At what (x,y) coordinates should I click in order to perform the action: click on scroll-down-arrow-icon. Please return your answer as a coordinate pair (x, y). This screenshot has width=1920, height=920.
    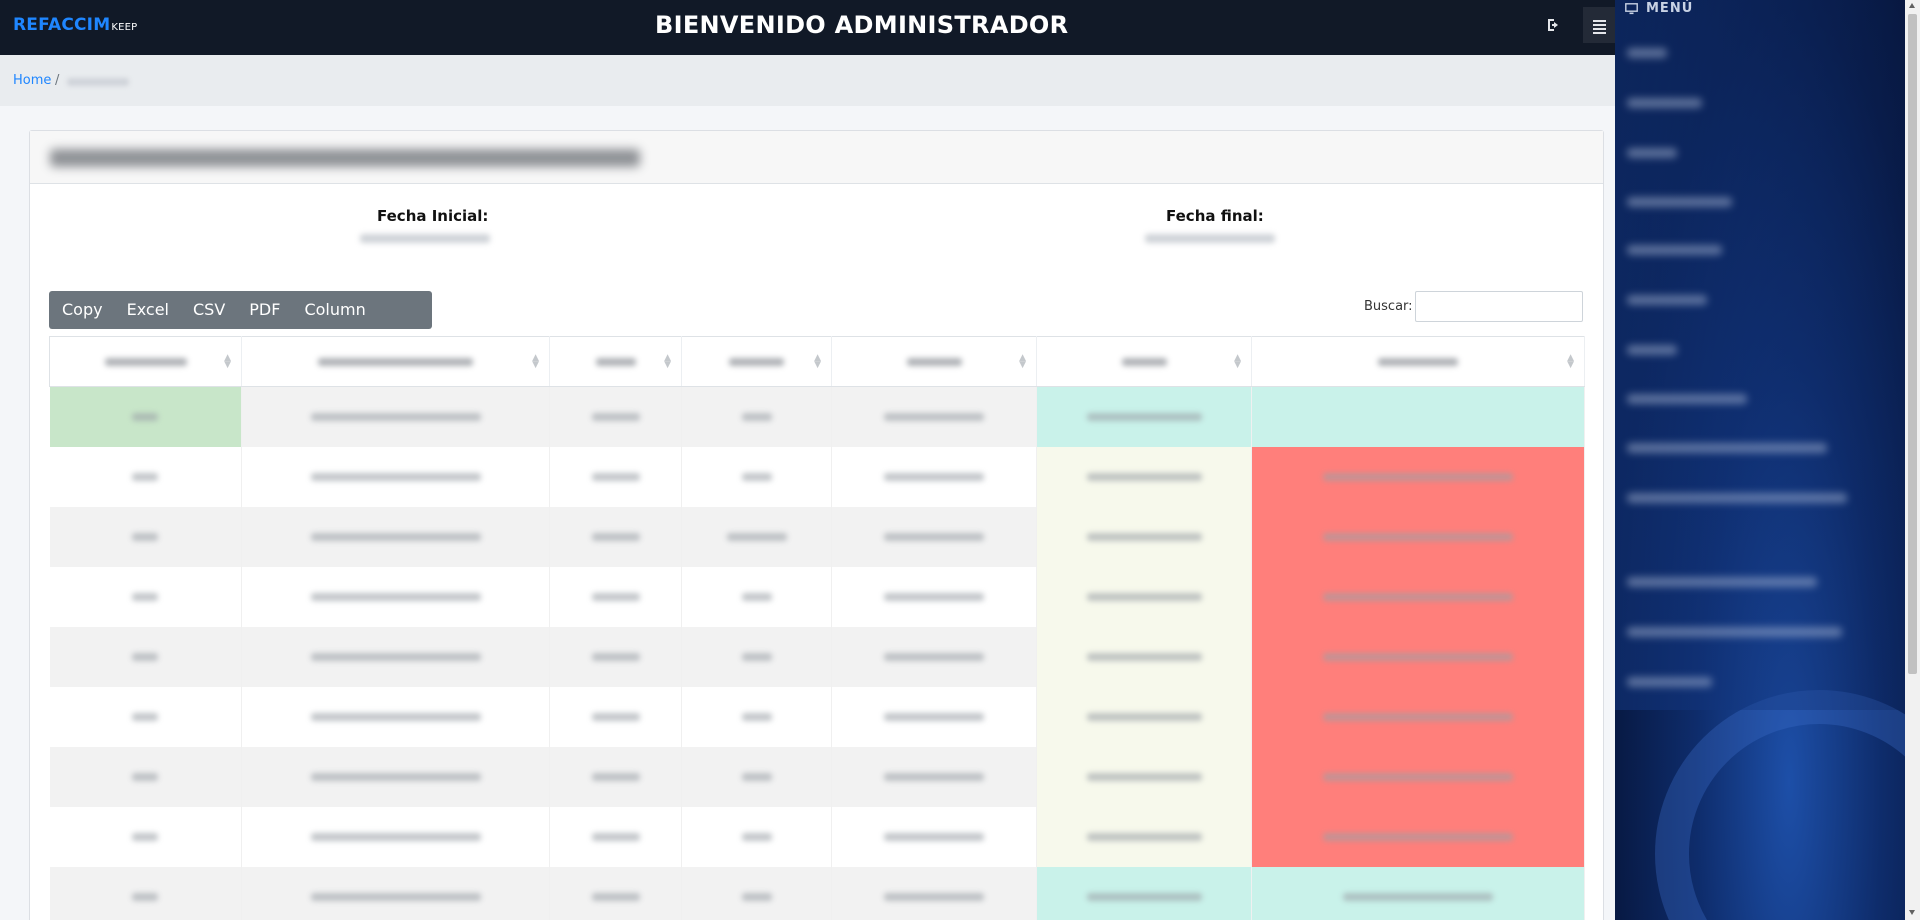
    Looking at the image, I should click on (1912, 912).